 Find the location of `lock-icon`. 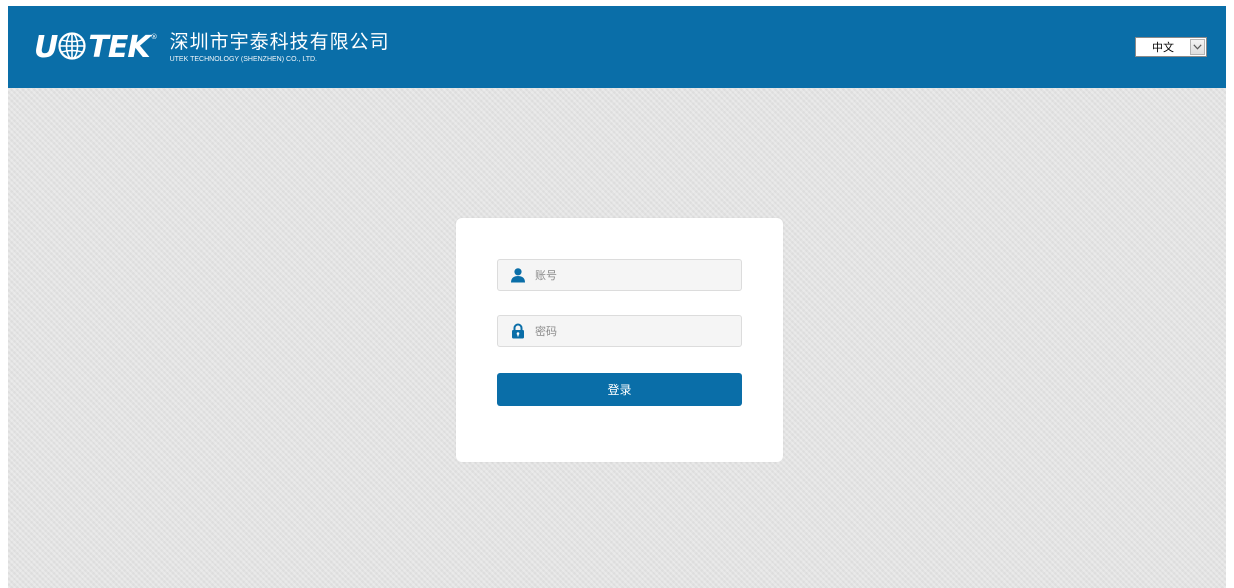

lock-icon is located at coordinates (518, 331).